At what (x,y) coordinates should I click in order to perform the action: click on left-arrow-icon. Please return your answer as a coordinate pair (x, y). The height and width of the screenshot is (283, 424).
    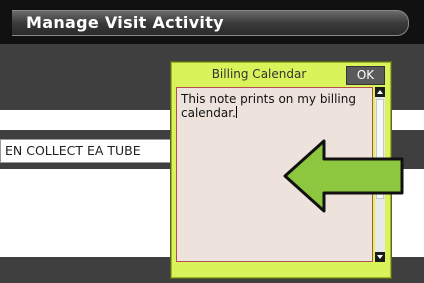
    Looking at the image, I should click on (343, 176).